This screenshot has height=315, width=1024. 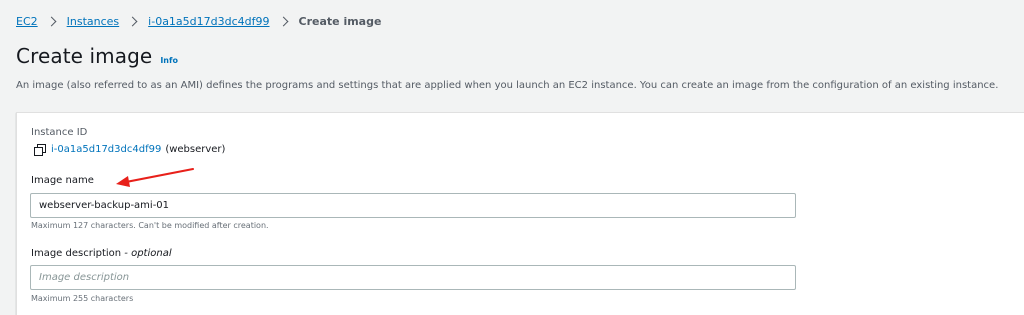 What do you see at coordinates (76, 253) in the screenshot?
I see `image-description-label-text: Image description` at bounding box center [76, 253].